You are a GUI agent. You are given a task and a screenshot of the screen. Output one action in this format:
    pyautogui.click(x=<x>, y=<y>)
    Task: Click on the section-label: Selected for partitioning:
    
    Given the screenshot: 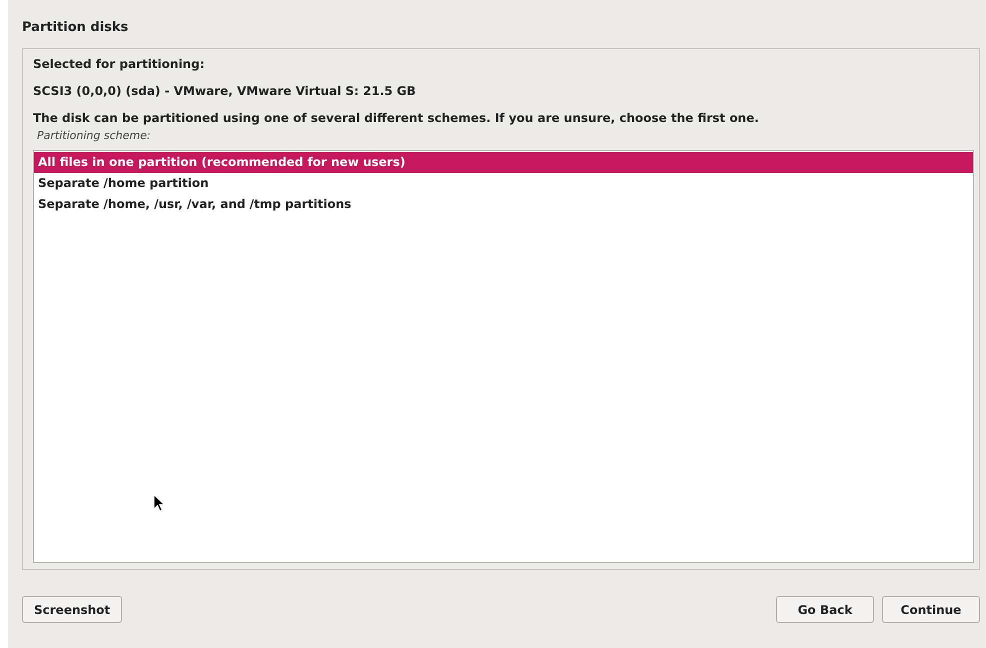 What is the action you would take?
    pyautogui.click(x=119, y=64)
    